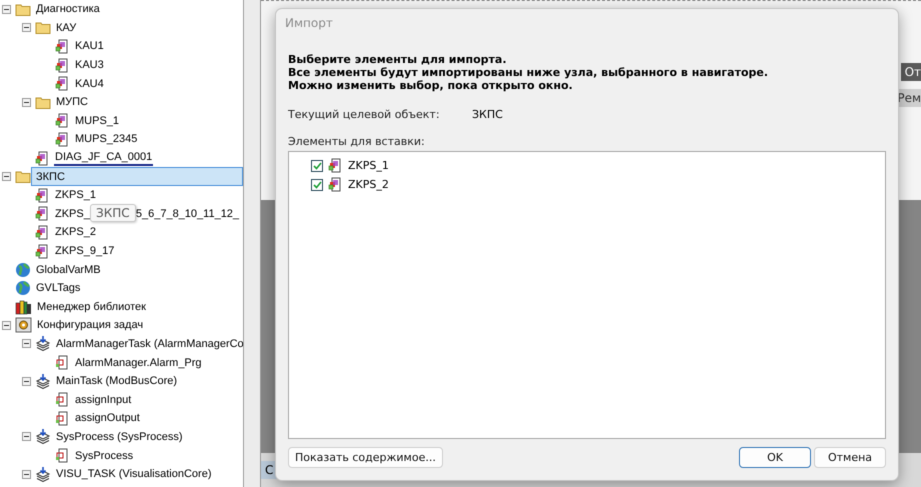 This screenshot has height=487, width=921. I want to click on tree-item: KAU4, so click(156, 83).